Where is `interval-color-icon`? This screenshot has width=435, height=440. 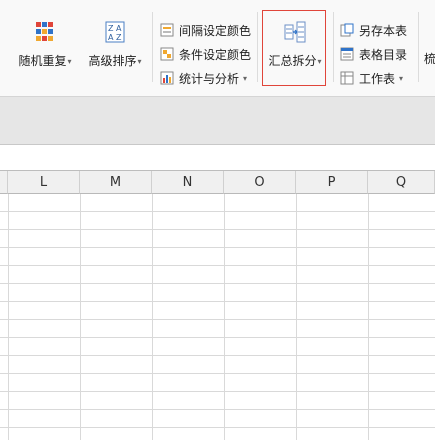
interval-color-icon is located at coordinates (167, 30).